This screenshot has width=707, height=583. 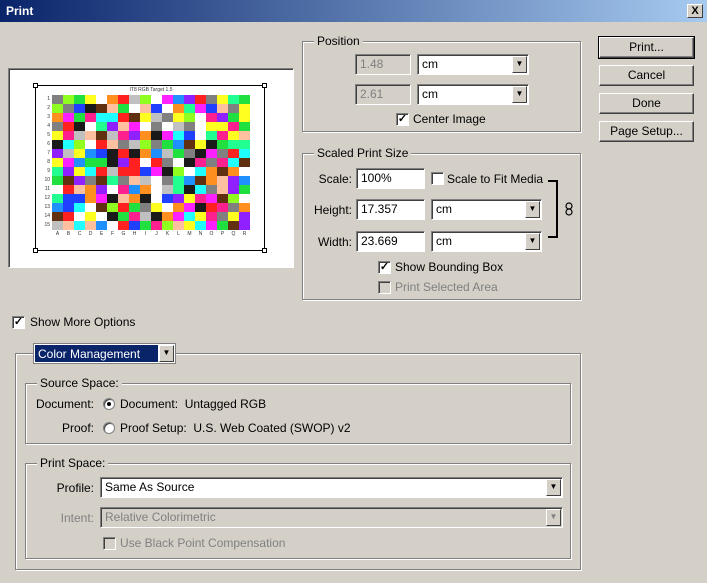 I want to click on show-more-options-label: Show More Options, so click(x=82, y=322).